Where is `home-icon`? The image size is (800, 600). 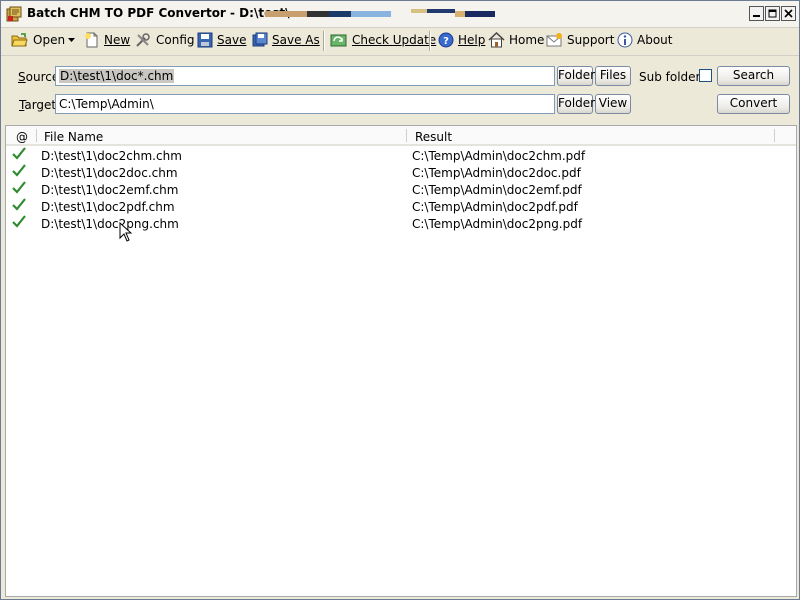
home-icon is located at coordinates (496, 40).